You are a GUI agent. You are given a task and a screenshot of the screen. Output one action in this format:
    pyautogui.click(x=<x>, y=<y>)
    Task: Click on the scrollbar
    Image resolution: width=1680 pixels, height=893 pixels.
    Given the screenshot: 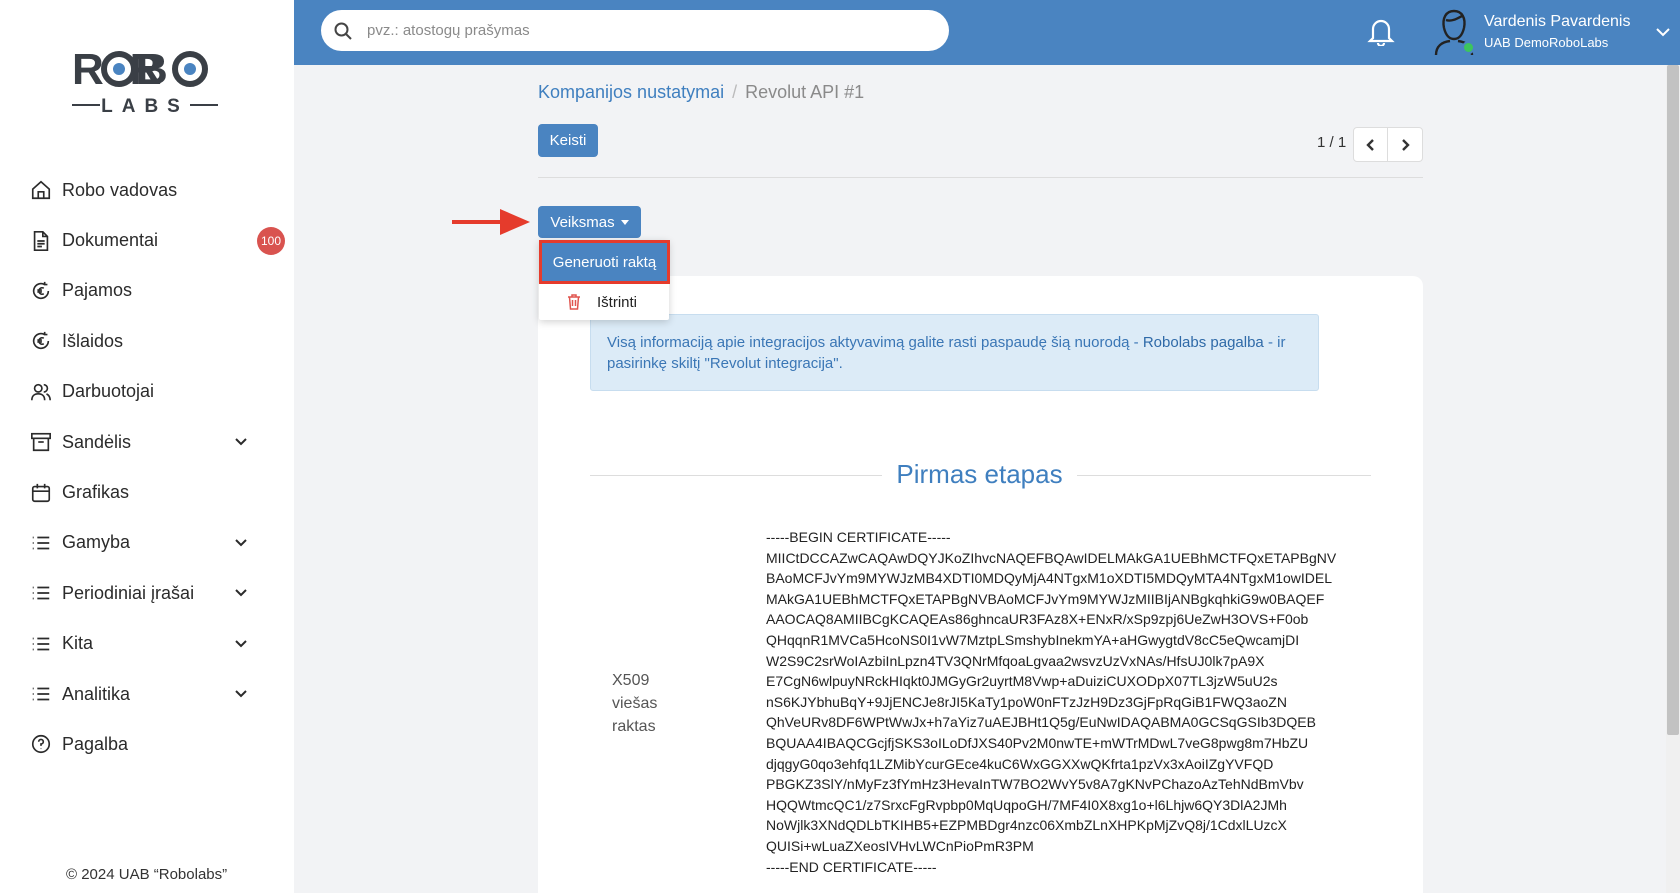 What is the action you would take?
    pyautogui.click(x=1673, y=479)
    